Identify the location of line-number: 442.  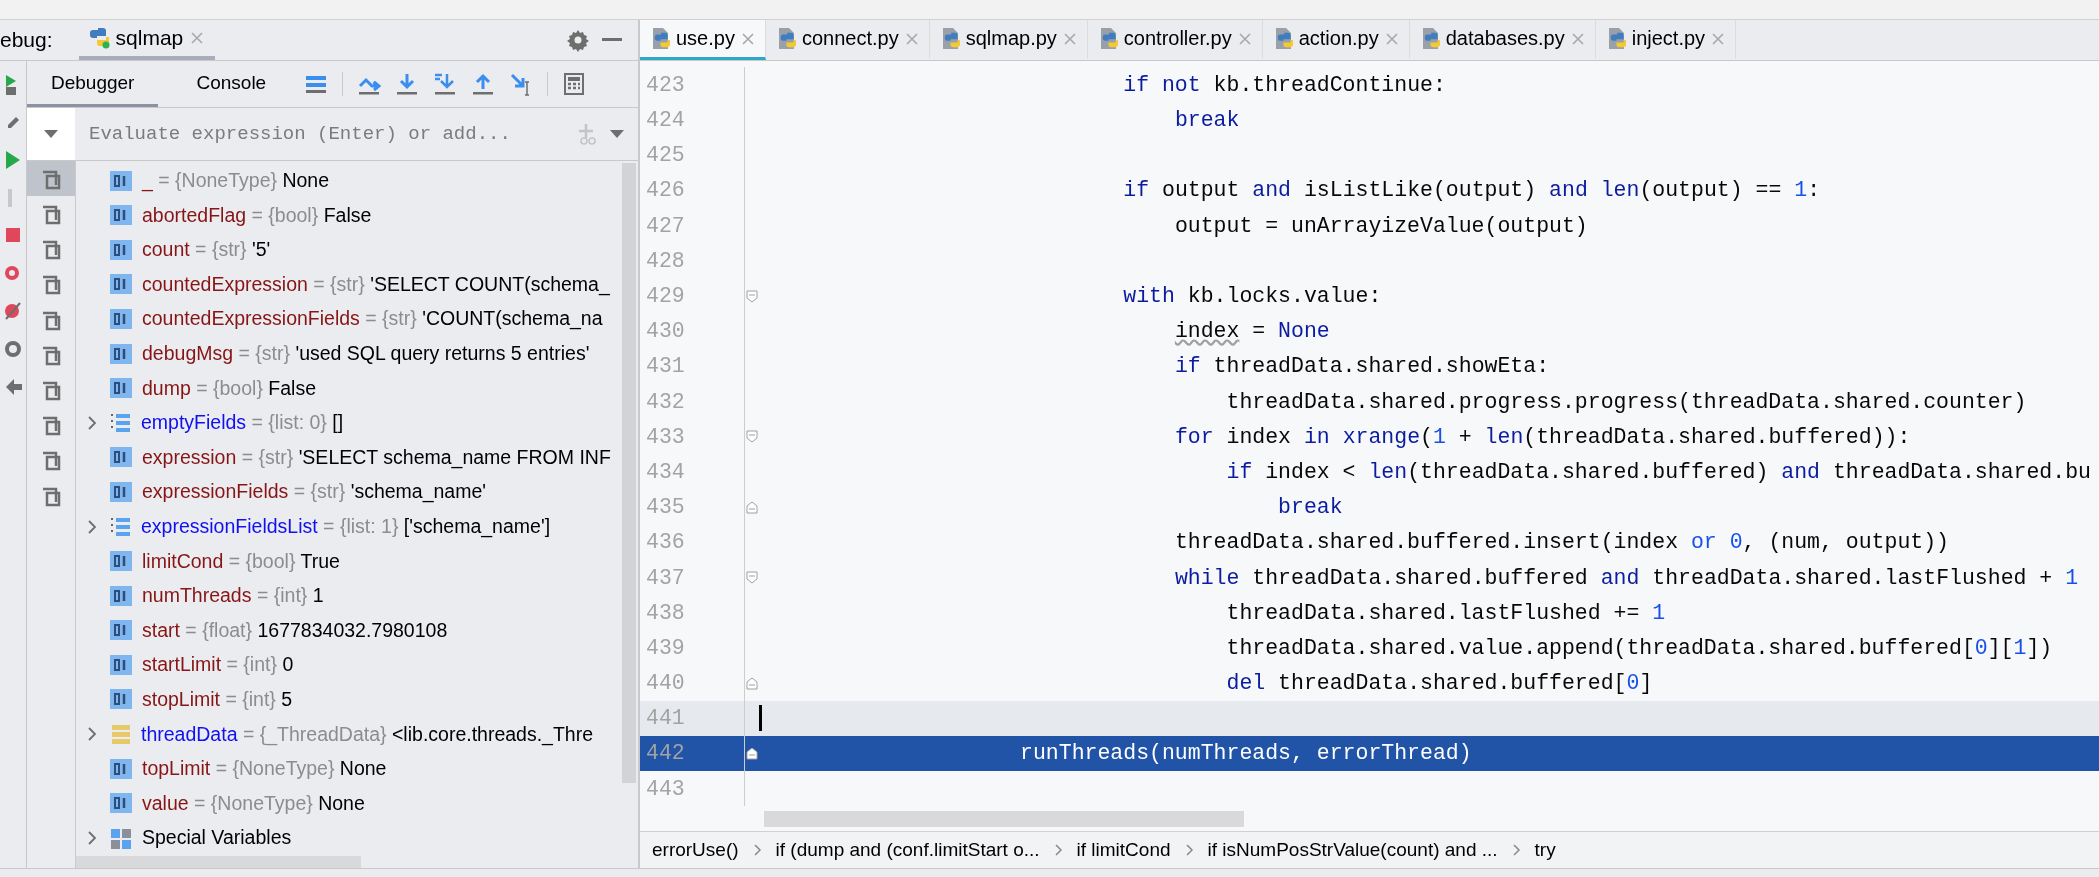
(665, 753).